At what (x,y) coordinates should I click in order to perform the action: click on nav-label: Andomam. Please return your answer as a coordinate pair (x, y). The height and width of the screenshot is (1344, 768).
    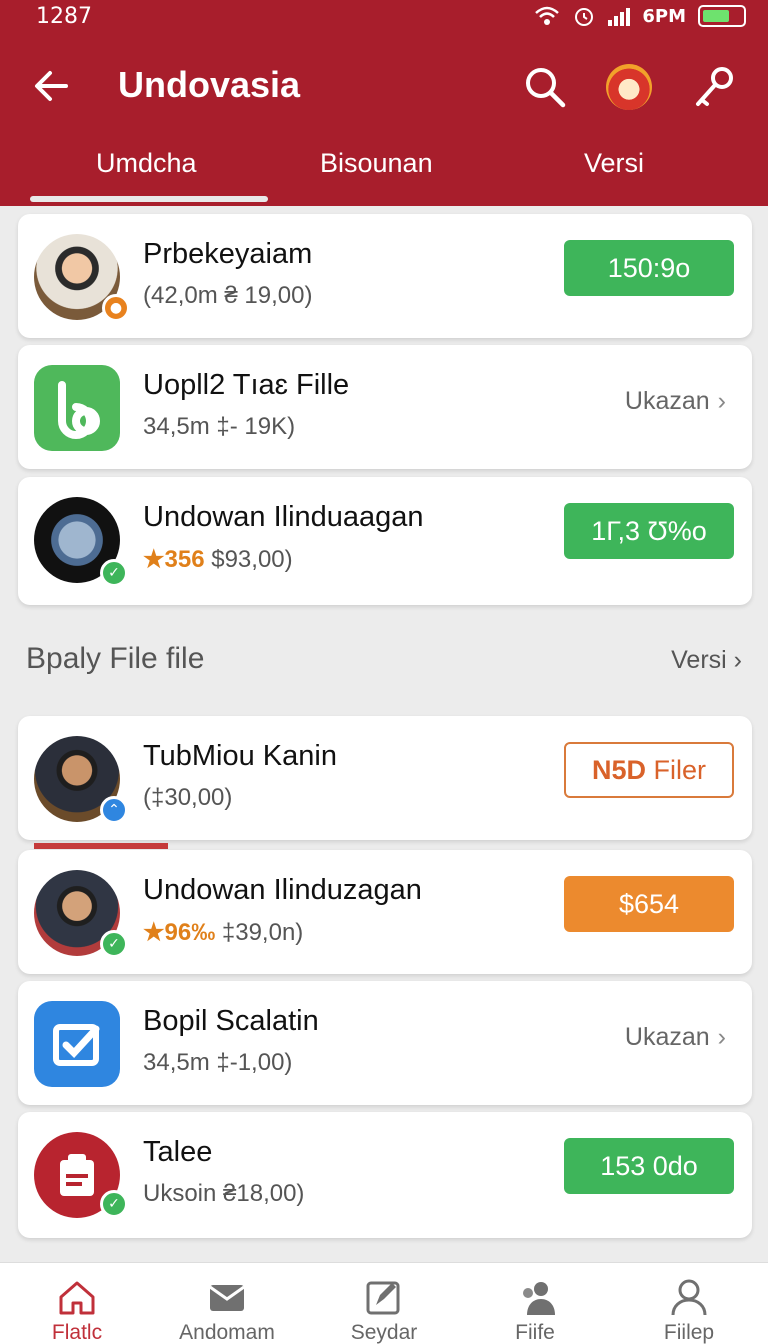
    Looking at the image, I should click on (227, 1332).